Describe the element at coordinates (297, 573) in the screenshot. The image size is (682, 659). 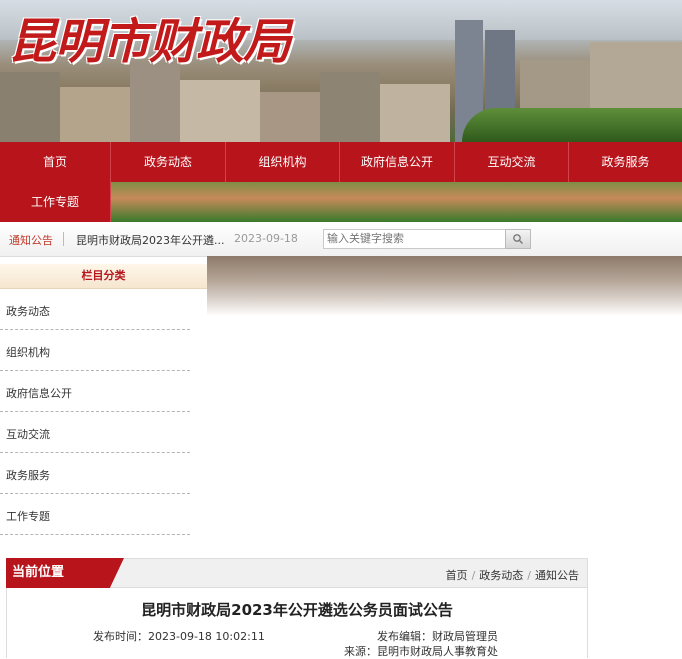
I see `breadcrumb: 当前位置 首页 / 政务动态 / 通知公告` at that location.